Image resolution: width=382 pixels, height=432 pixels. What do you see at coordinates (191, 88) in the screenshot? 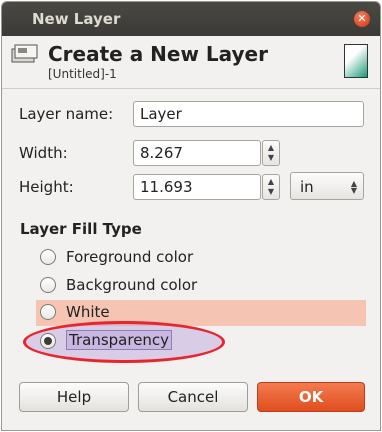
I see `header-separator` at bounding box center [191, 88].